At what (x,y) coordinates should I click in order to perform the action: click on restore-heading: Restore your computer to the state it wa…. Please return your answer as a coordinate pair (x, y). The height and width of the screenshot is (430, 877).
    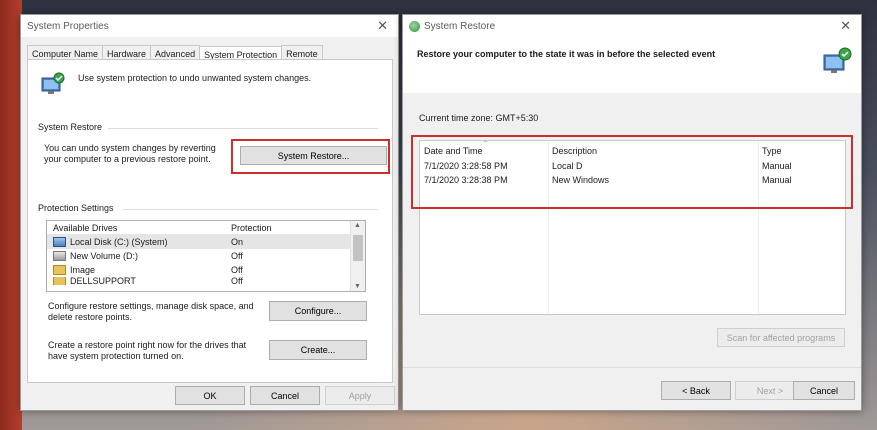
    Looking at the image, I should click on (566, 54).